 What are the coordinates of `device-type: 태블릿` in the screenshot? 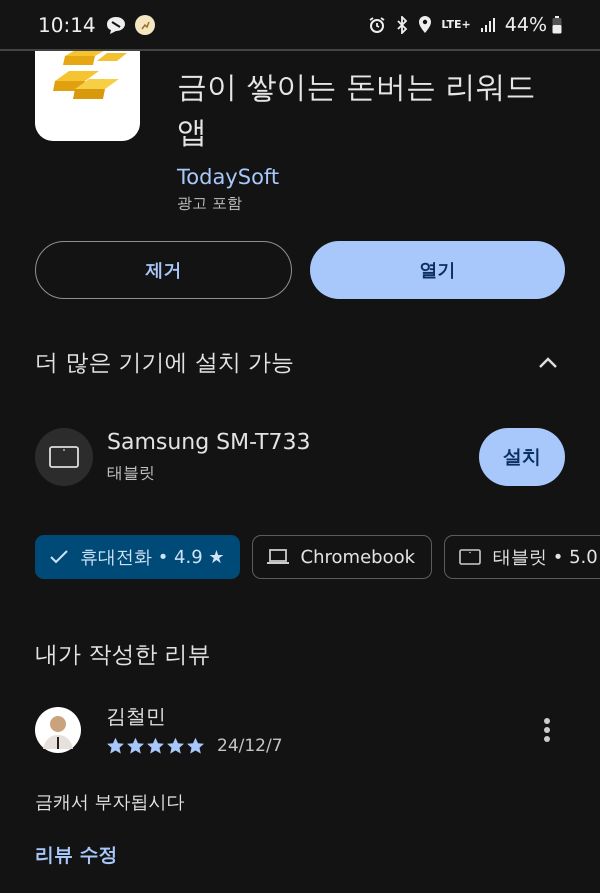 It's located at (131, 473).